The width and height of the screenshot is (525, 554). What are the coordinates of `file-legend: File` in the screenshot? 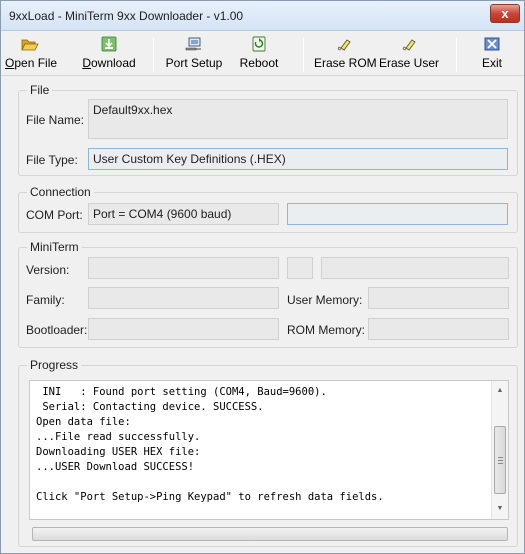 It's located at (40, 90).